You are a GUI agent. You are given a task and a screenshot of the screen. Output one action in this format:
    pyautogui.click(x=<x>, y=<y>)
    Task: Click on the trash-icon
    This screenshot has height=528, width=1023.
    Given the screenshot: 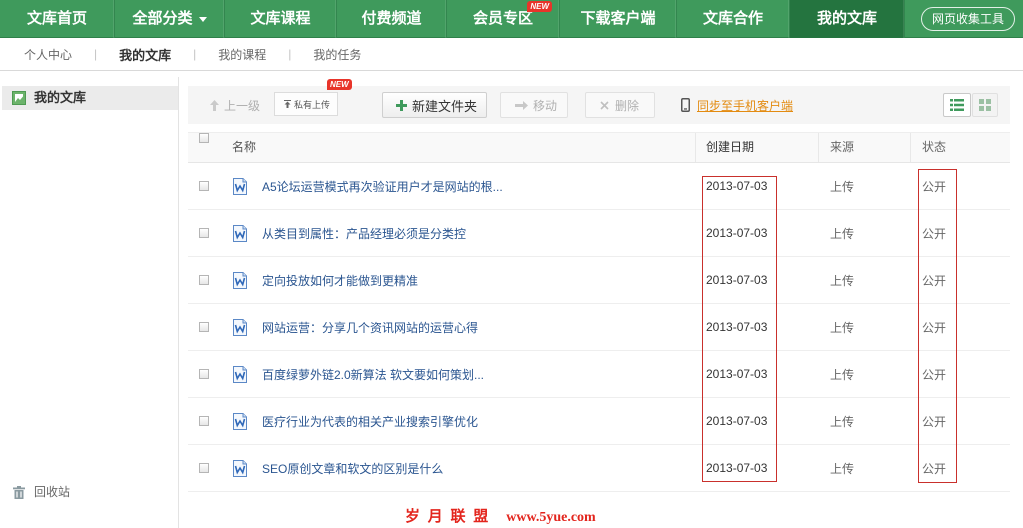 What is the action you would take?
    pyautogui.click(x=19, y=492)
    